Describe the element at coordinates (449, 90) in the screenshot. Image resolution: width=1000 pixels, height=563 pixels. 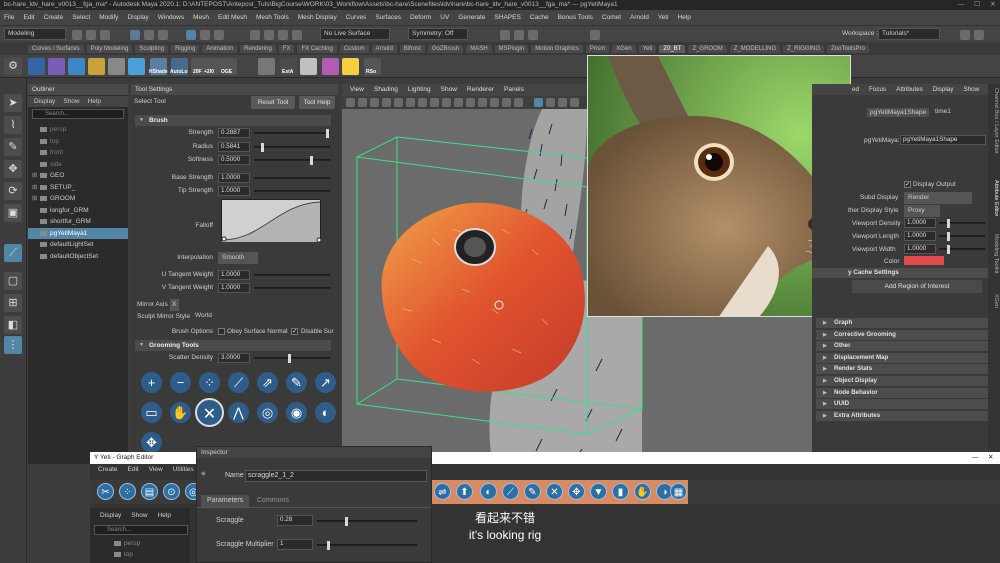
I see `viewport-menu-show: Show` at that location.